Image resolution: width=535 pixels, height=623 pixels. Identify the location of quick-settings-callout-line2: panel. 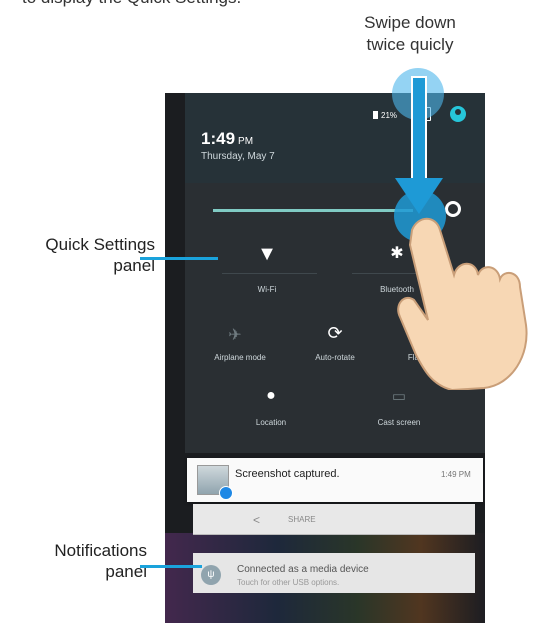
(134, 265).